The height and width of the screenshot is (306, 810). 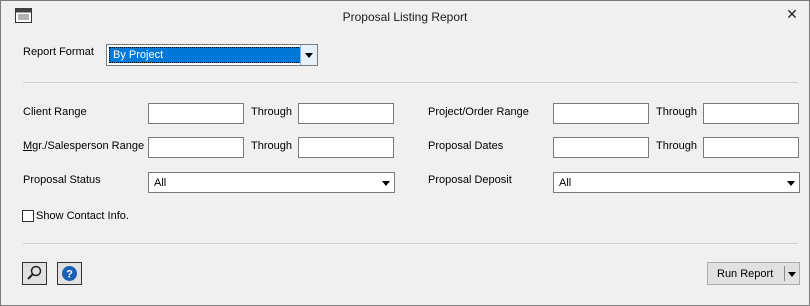 What do you see at coordinates (565, 183) in the screenshot?
I see `proposal-deposit-value: All` at bounding box center [565, 183].